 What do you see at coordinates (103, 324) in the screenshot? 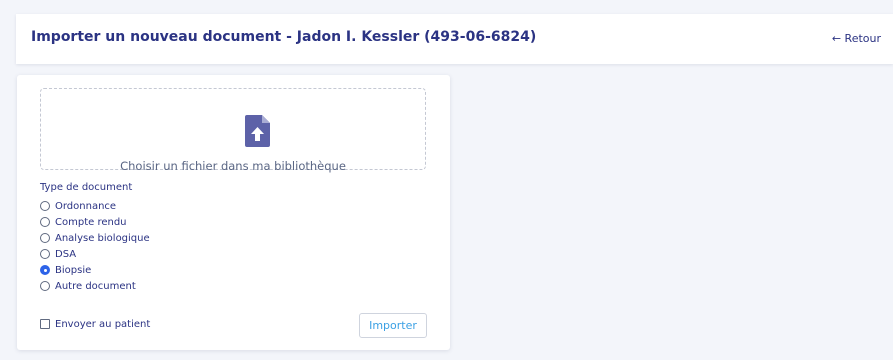
I see `send-to-patient-label: Envoyer au patient` at bounding box center [103, 324].